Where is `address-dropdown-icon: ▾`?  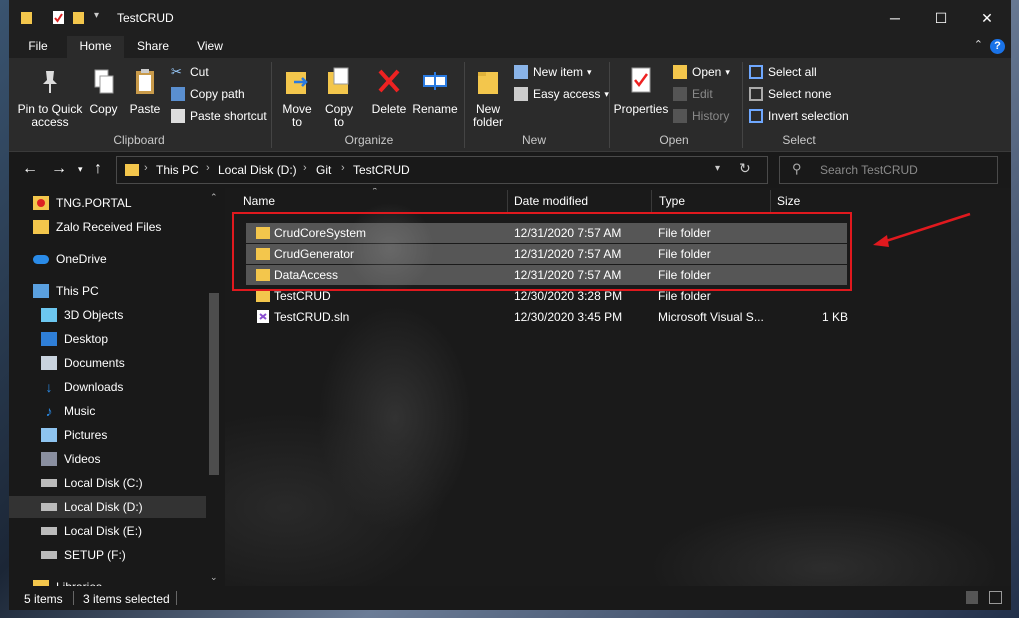
address-dropdown-icon: ▾ is located at coordinates (717, 168).